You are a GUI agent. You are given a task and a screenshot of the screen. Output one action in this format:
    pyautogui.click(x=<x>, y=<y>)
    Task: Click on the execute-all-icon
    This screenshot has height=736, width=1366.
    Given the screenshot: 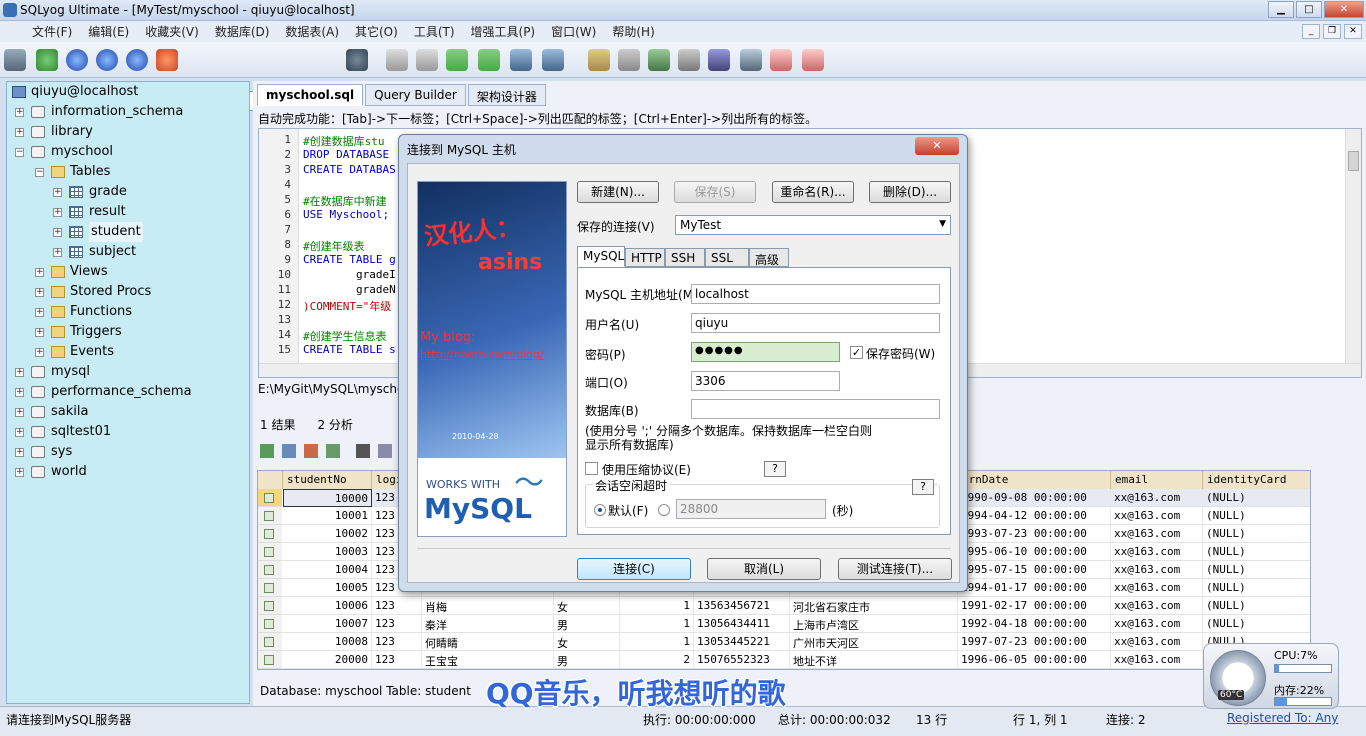 What is the action you would take?
    pyautogui.click(x=107, y=60)
    